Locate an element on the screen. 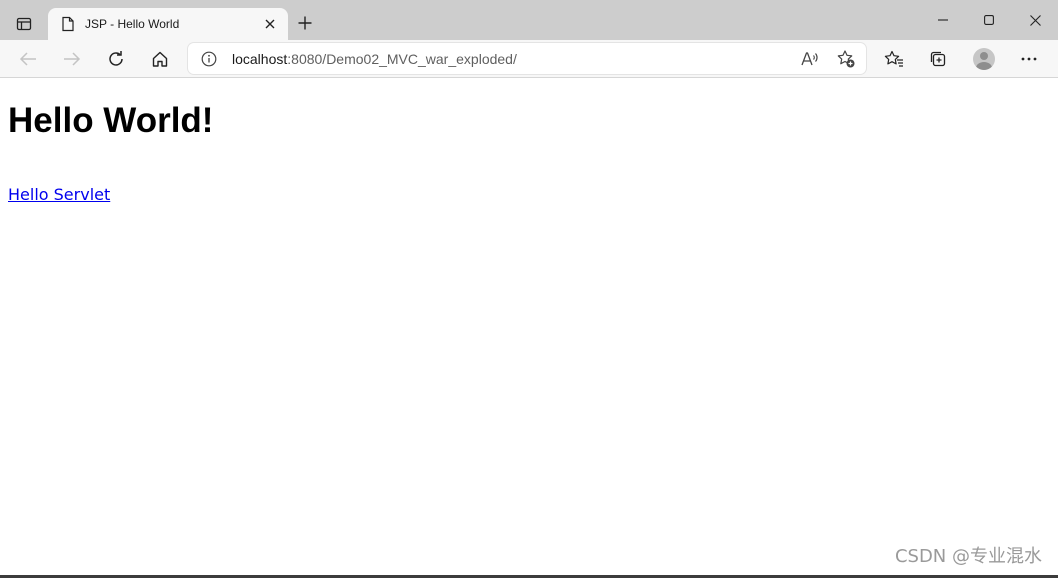  browser-toolbar: localhost:8080/Demo02_MVC_war_exploded/ is located at coordinates (529, 59).